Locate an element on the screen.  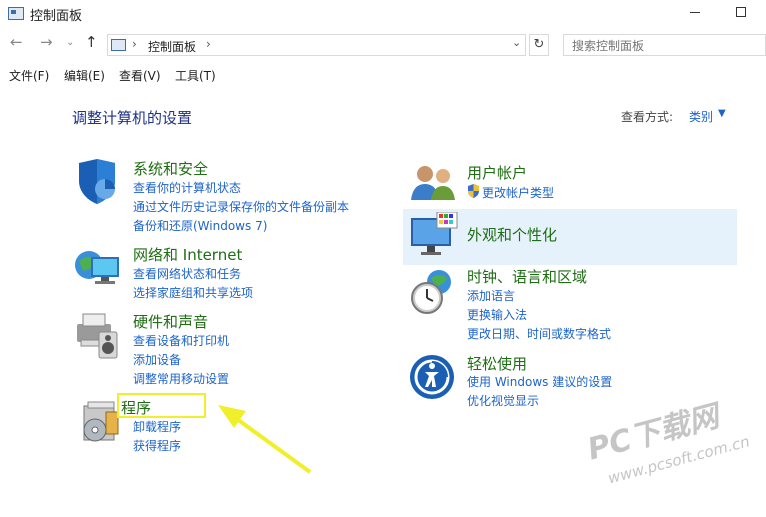
category-title-network: 网络和 Internet is located at coordinates (187, 254).